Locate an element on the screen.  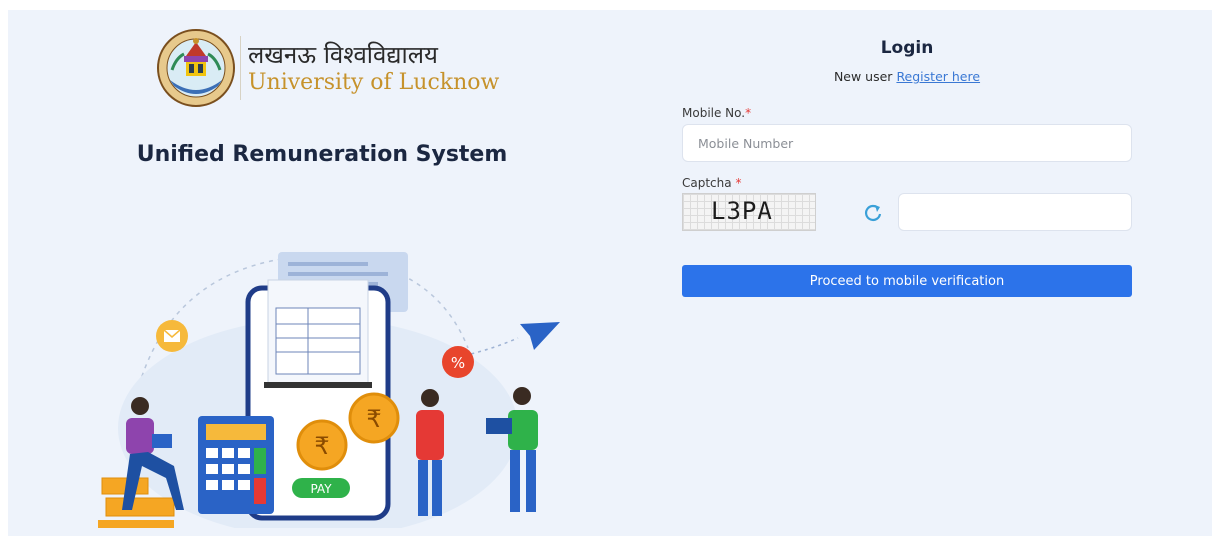
pay-label: PAY is located at coordinates (321, 489).